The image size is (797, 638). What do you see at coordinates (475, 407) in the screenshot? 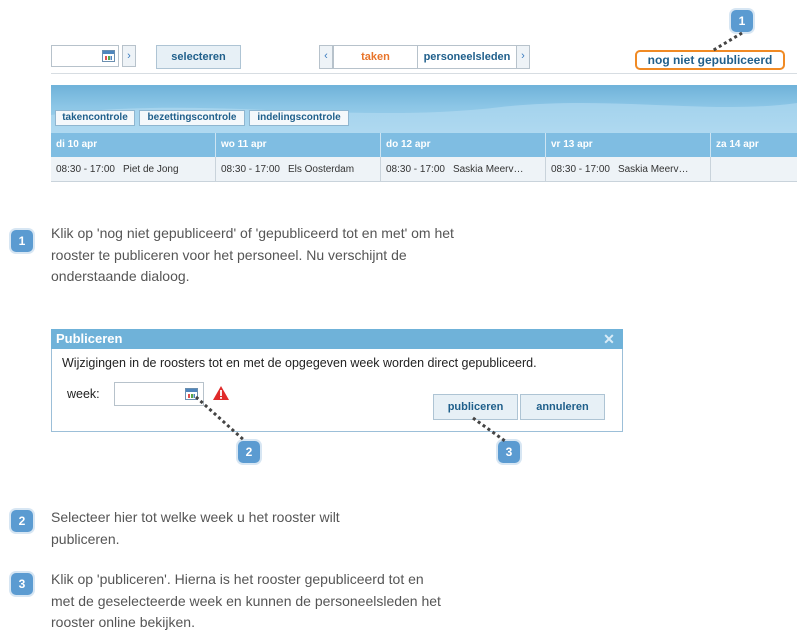
I see `publish-button: publiceren` at bounding box center [475, 407].